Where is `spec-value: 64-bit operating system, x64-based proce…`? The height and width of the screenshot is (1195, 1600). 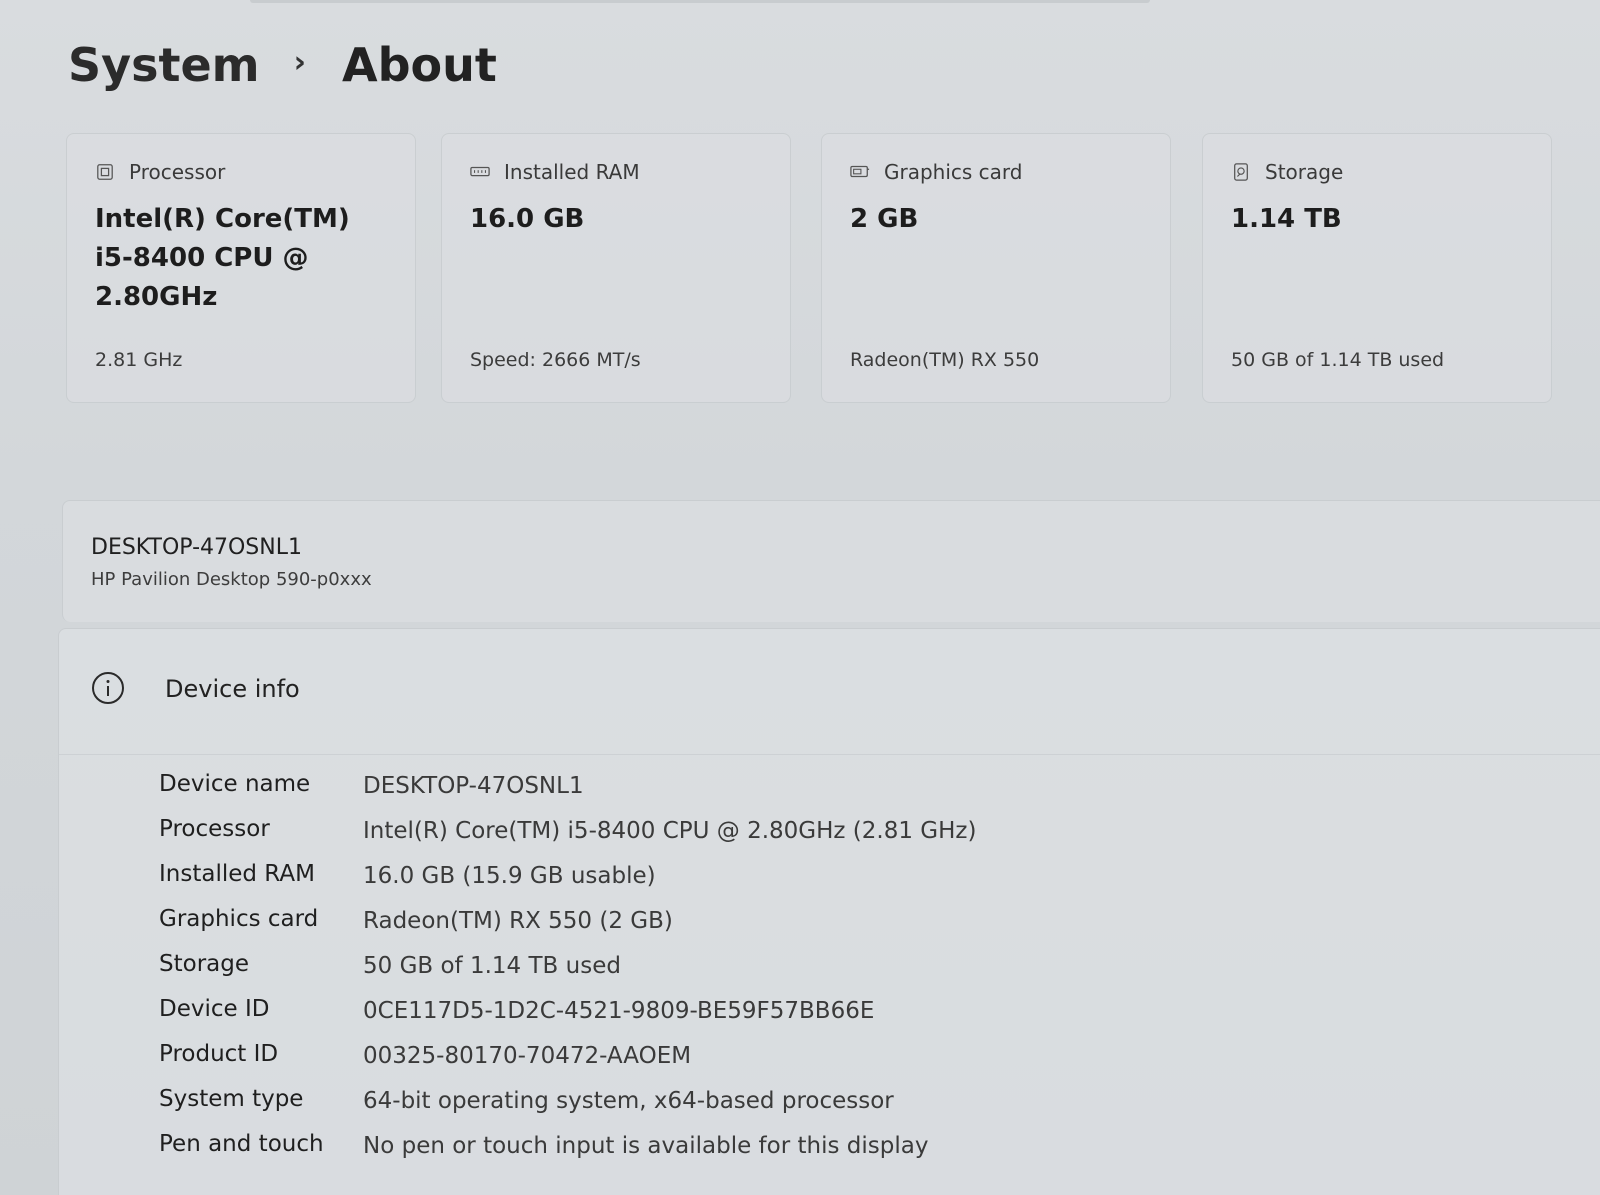
spec-value: 64-bit operating system, x64-based proce… is located at coordinates (628, 1101).